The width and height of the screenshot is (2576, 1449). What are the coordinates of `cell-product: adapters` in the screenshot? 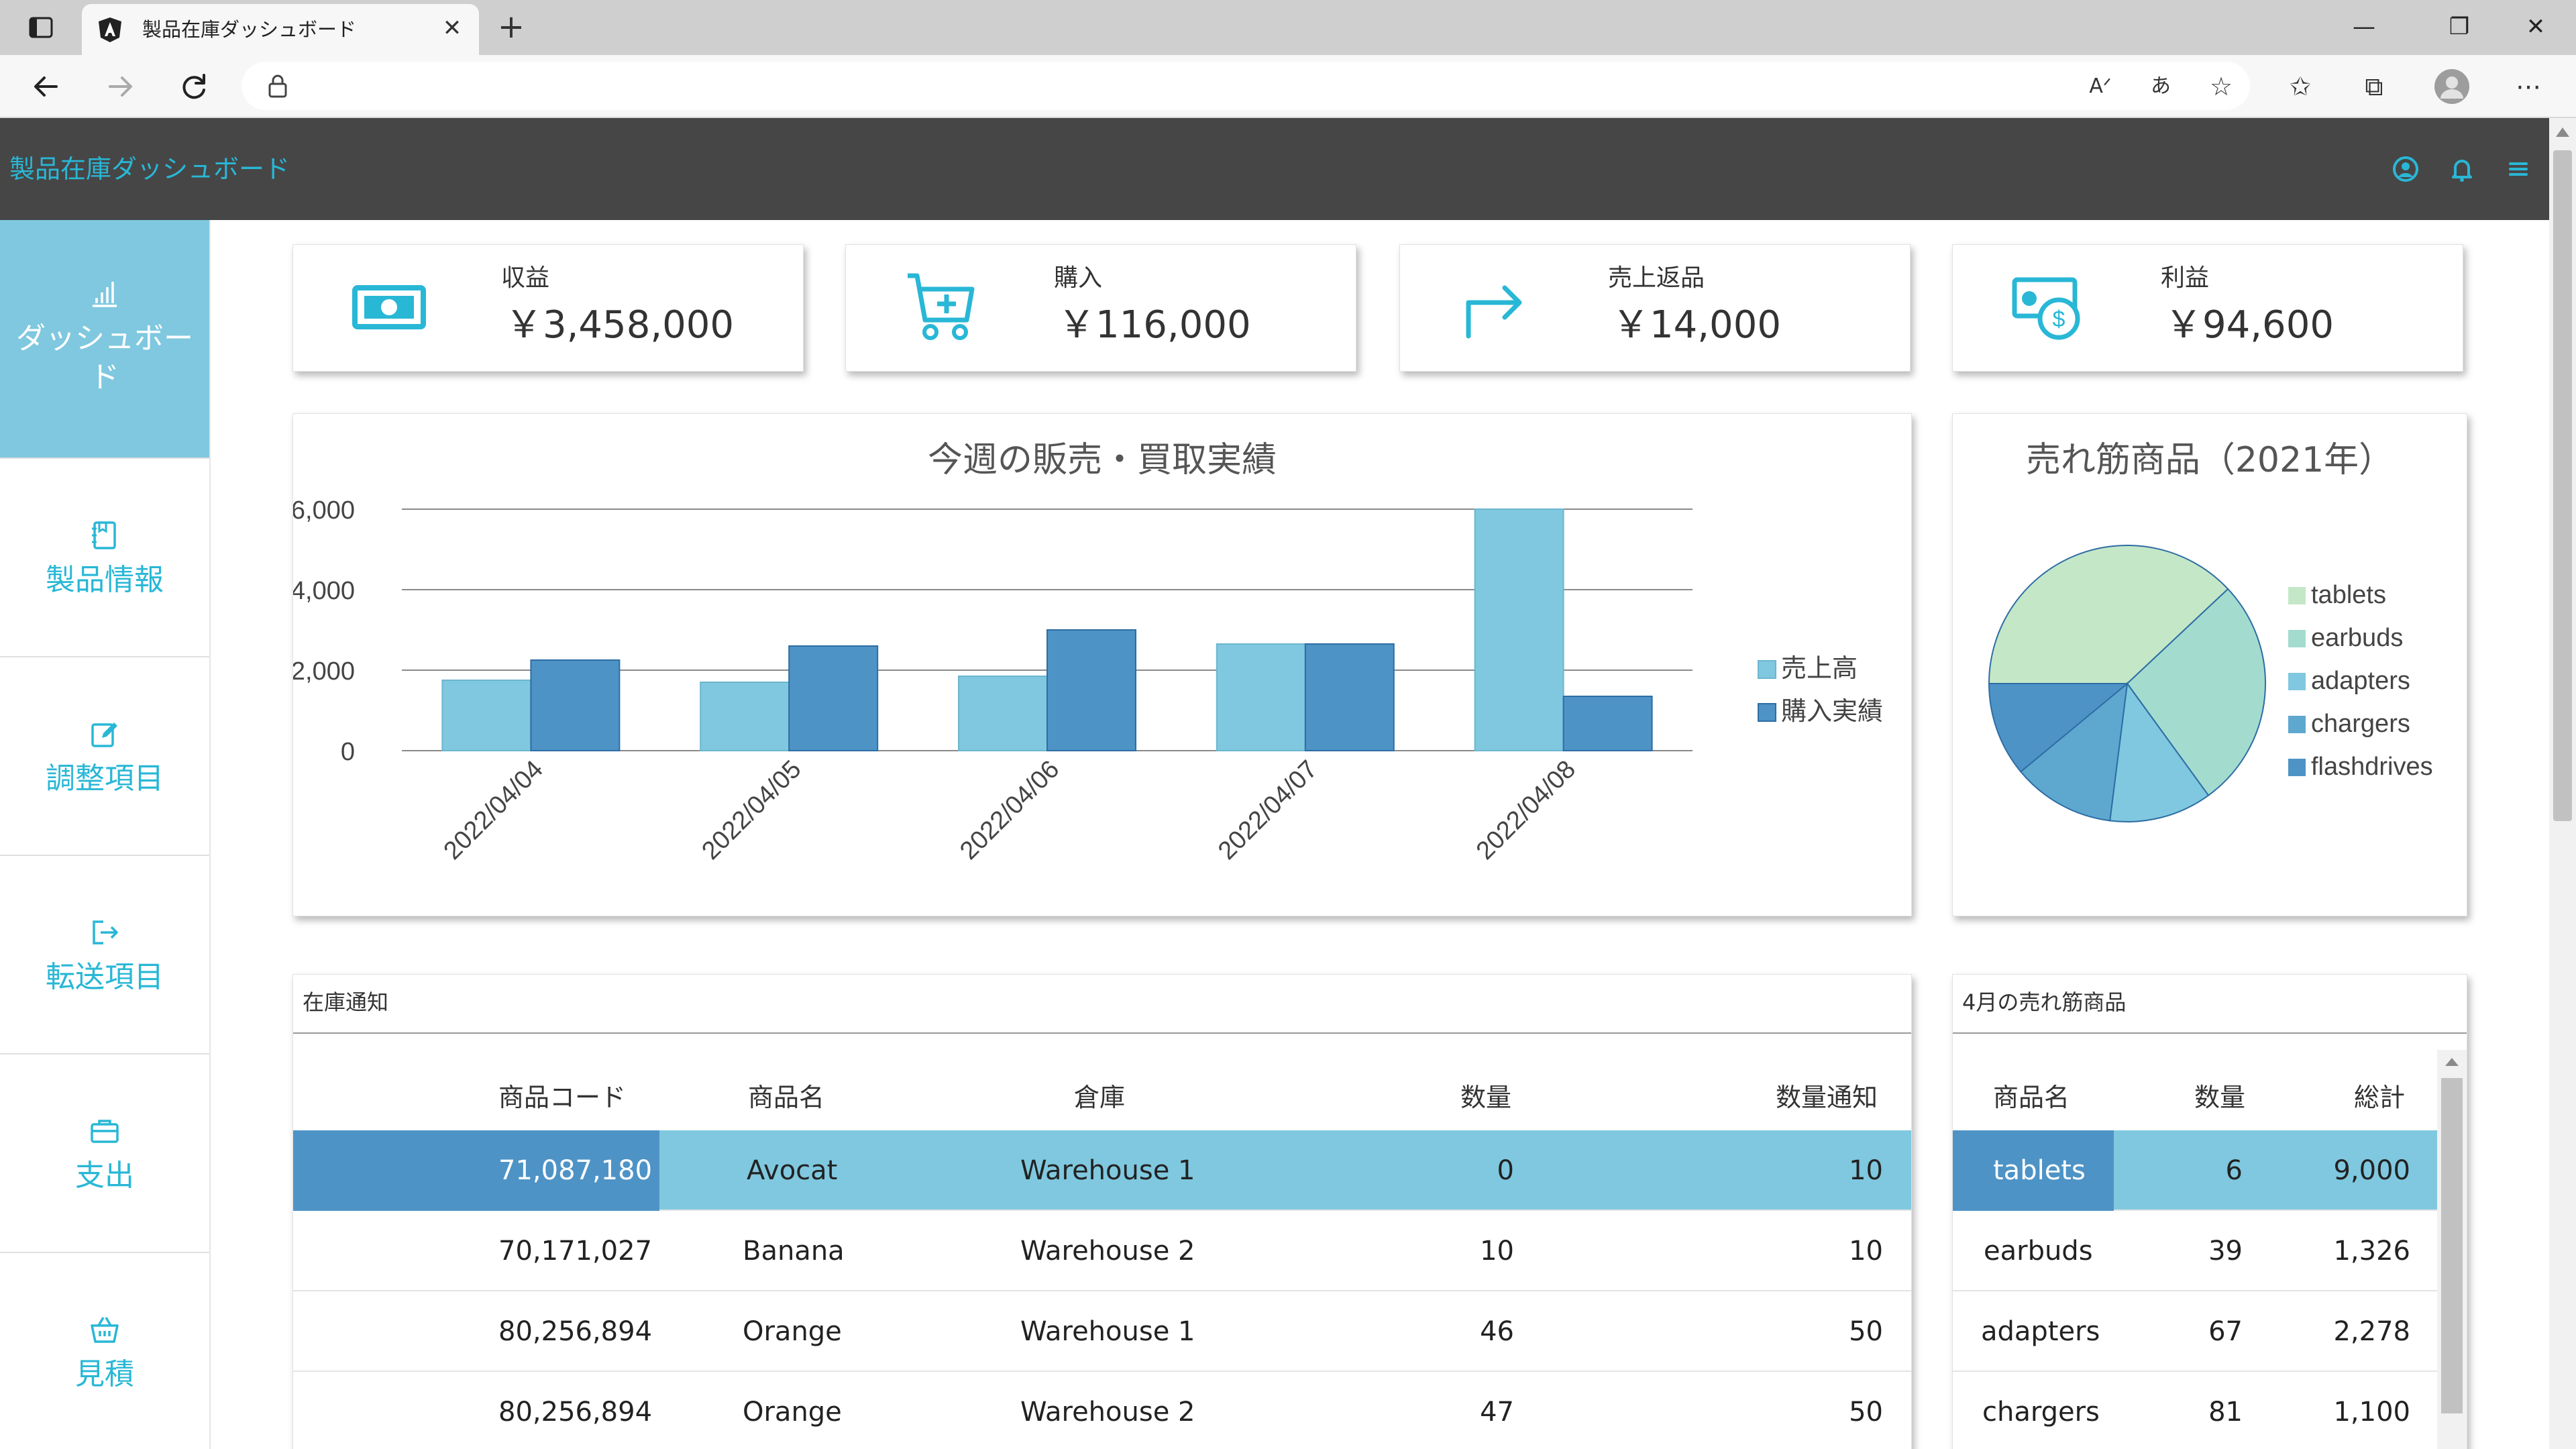 It's located at (2040, 1331).